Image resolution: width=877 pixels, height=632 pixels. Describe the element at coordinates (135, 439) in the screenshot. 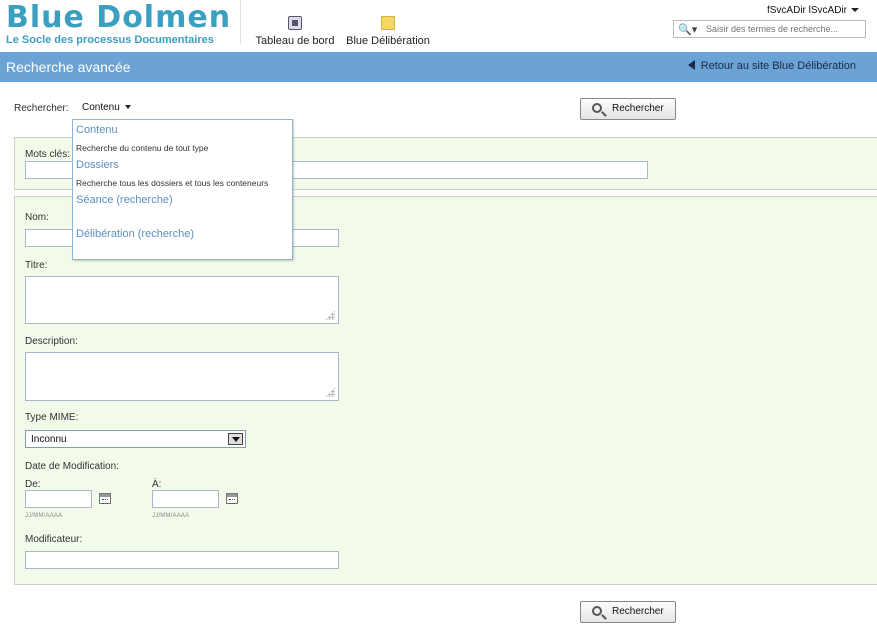

I see `mime-select: Inconnu` at that location.